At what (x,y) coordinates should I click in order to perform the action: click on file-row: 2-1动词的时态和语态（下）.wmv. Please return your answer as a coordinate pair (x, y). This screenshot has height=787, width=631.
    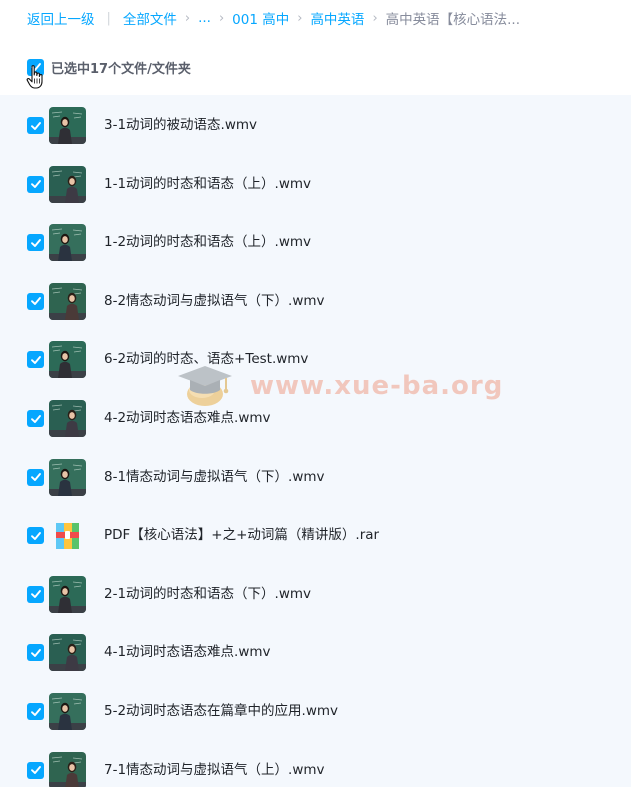
    Looking at the image, I should click on (315, 594).